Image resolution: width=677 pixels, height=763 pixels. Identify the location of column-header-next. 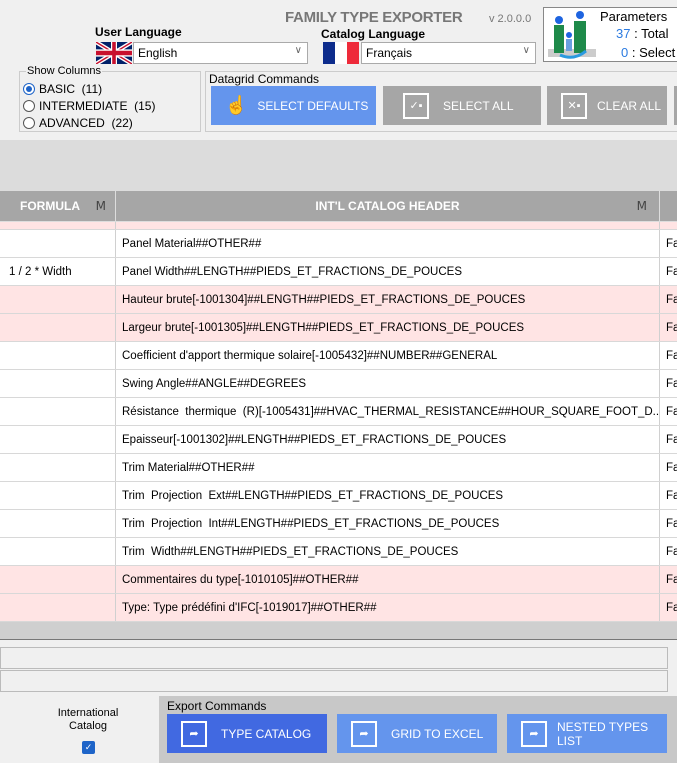
(668, 206).